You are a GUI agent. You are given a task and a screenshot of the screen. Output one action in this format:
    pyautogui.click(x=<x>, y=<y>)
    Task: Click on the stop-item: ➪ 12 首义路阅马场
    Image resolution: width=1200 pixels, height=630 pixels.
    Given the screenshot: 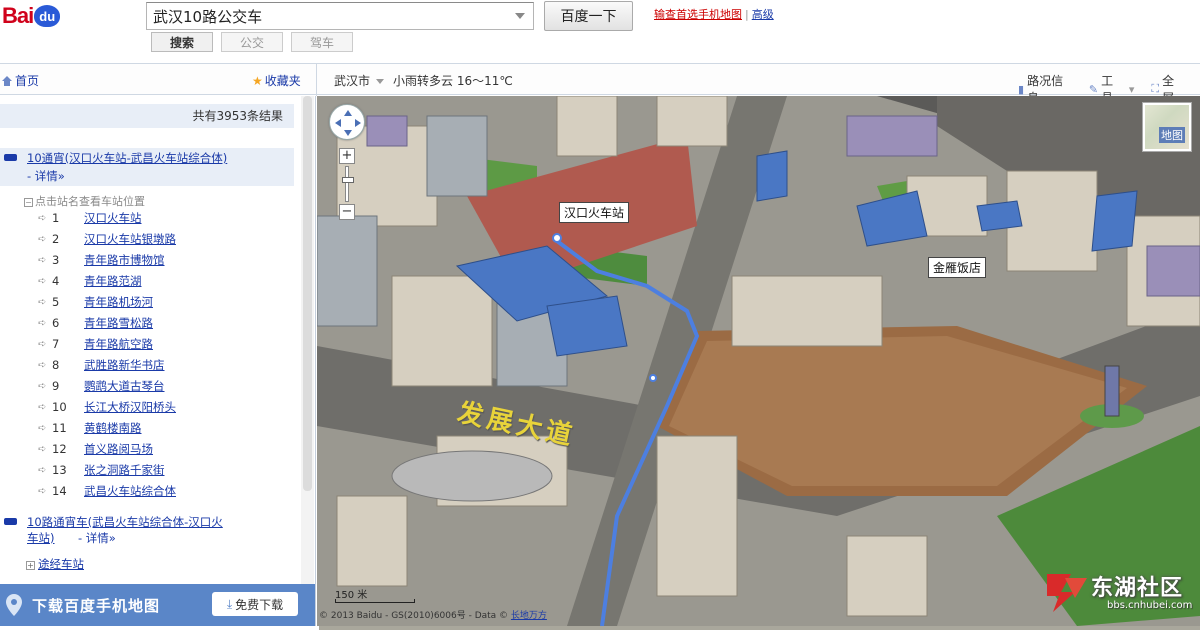 What is the action you would take?
    pyautogui.click(x=95, y=449)
    